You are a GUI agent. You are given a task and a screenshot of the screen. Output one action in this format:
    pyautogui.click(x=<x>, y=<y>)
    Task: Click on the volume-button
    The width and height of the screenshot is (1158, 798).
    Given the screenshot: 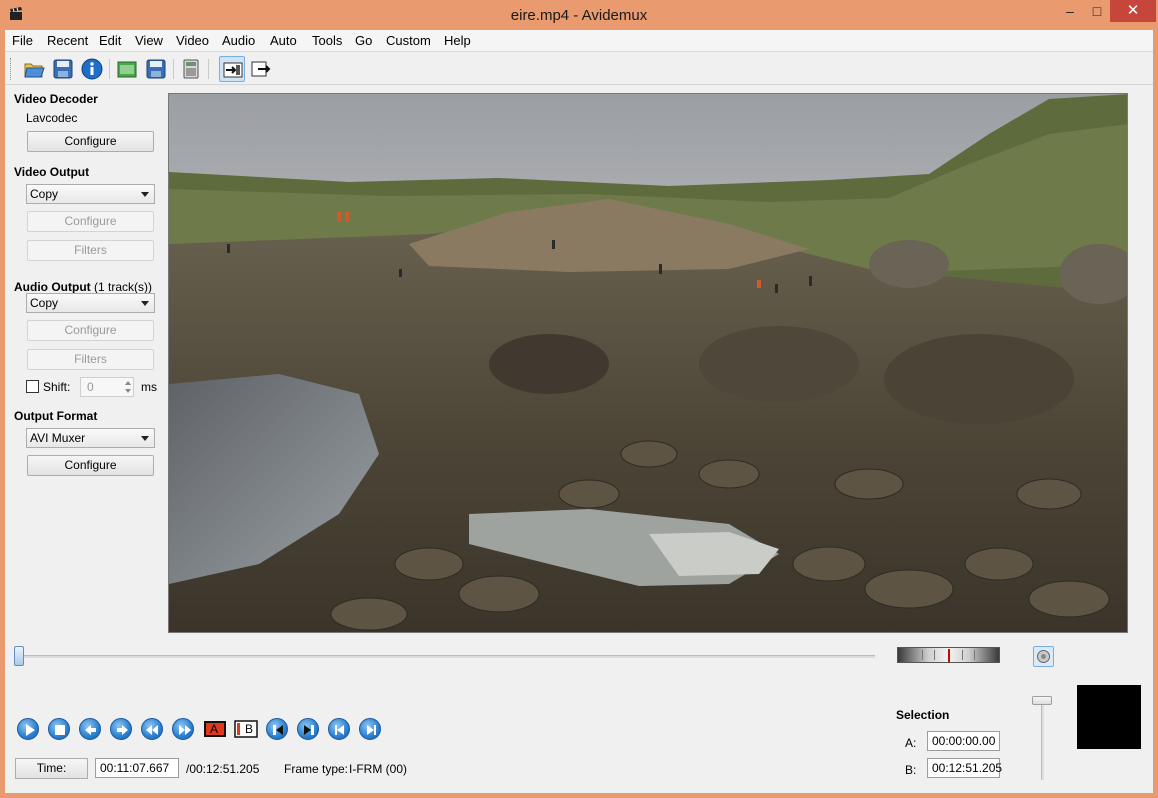 What is the action you would take?
    pyautogui.click(x=1043, y=656)
    